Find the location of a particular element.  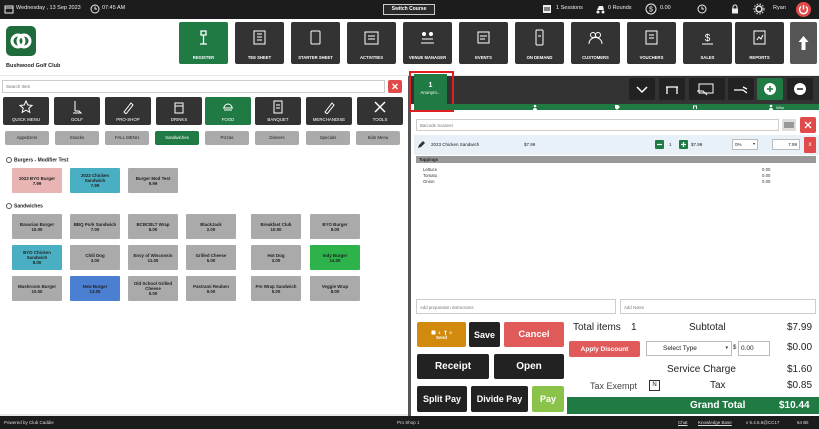

tax-exempt-toggle: N is located at coordinates (654, 385).